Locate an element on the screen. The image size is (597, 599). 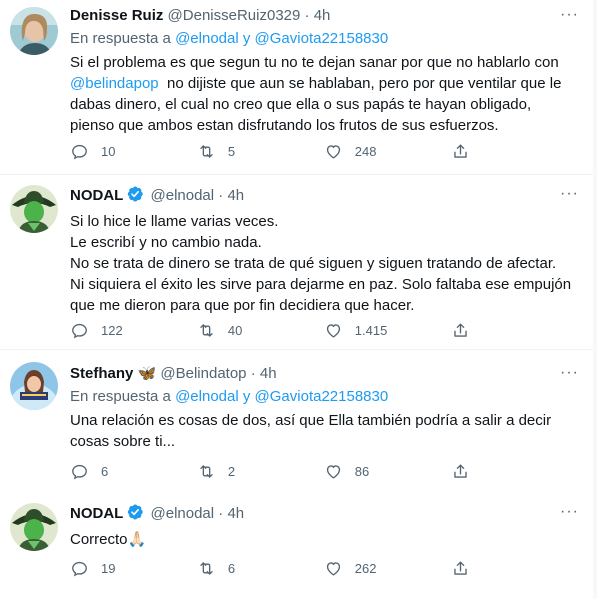
reply-button: 6 is located at coordinates (133, 471).